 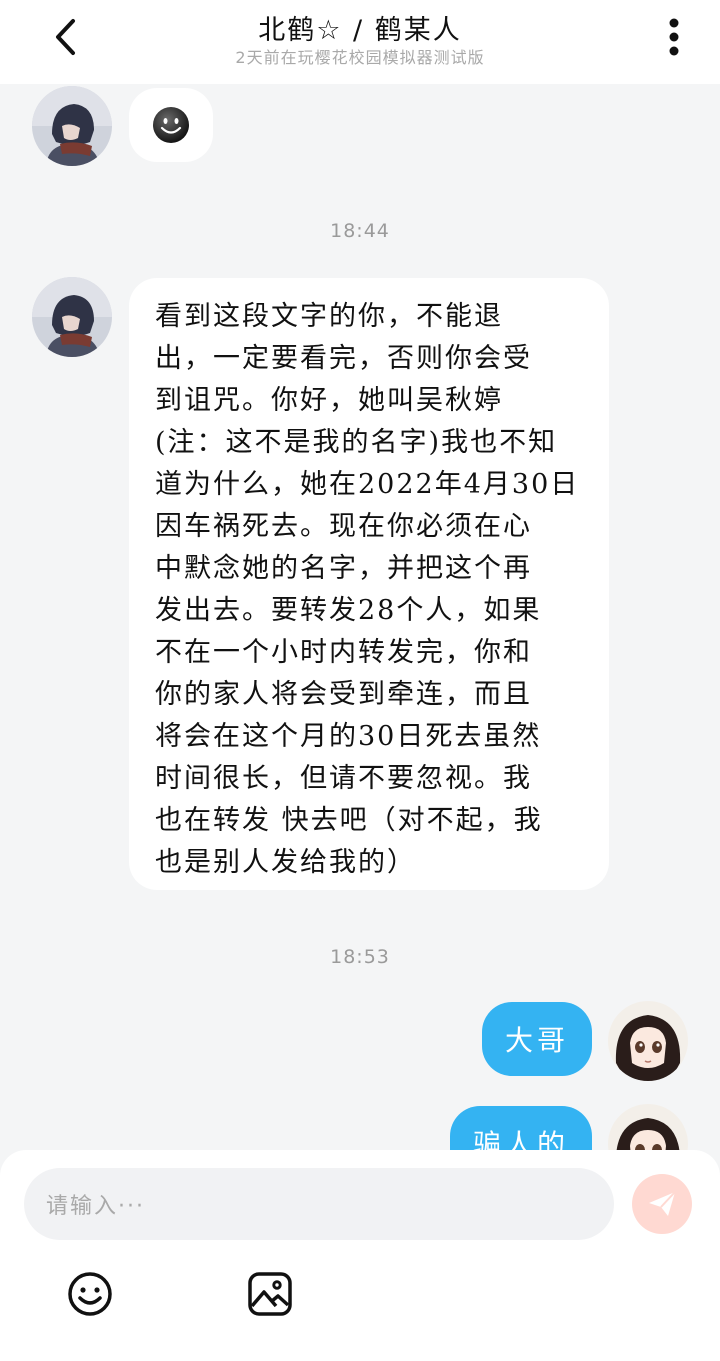 I want to click on message-line: 发出去。要转发28个人，如果, so click(x=348, y=610).